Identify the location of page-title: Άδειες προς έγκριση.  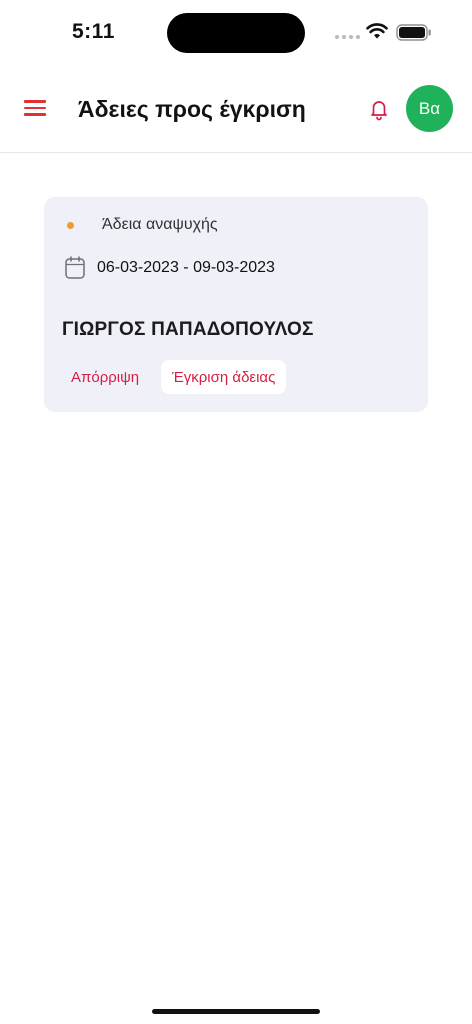
(192, 109).